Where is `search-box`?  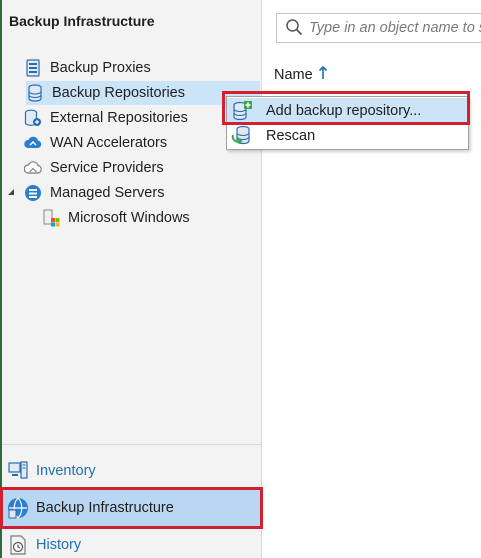
search-box is located at coordinates (378, 28).